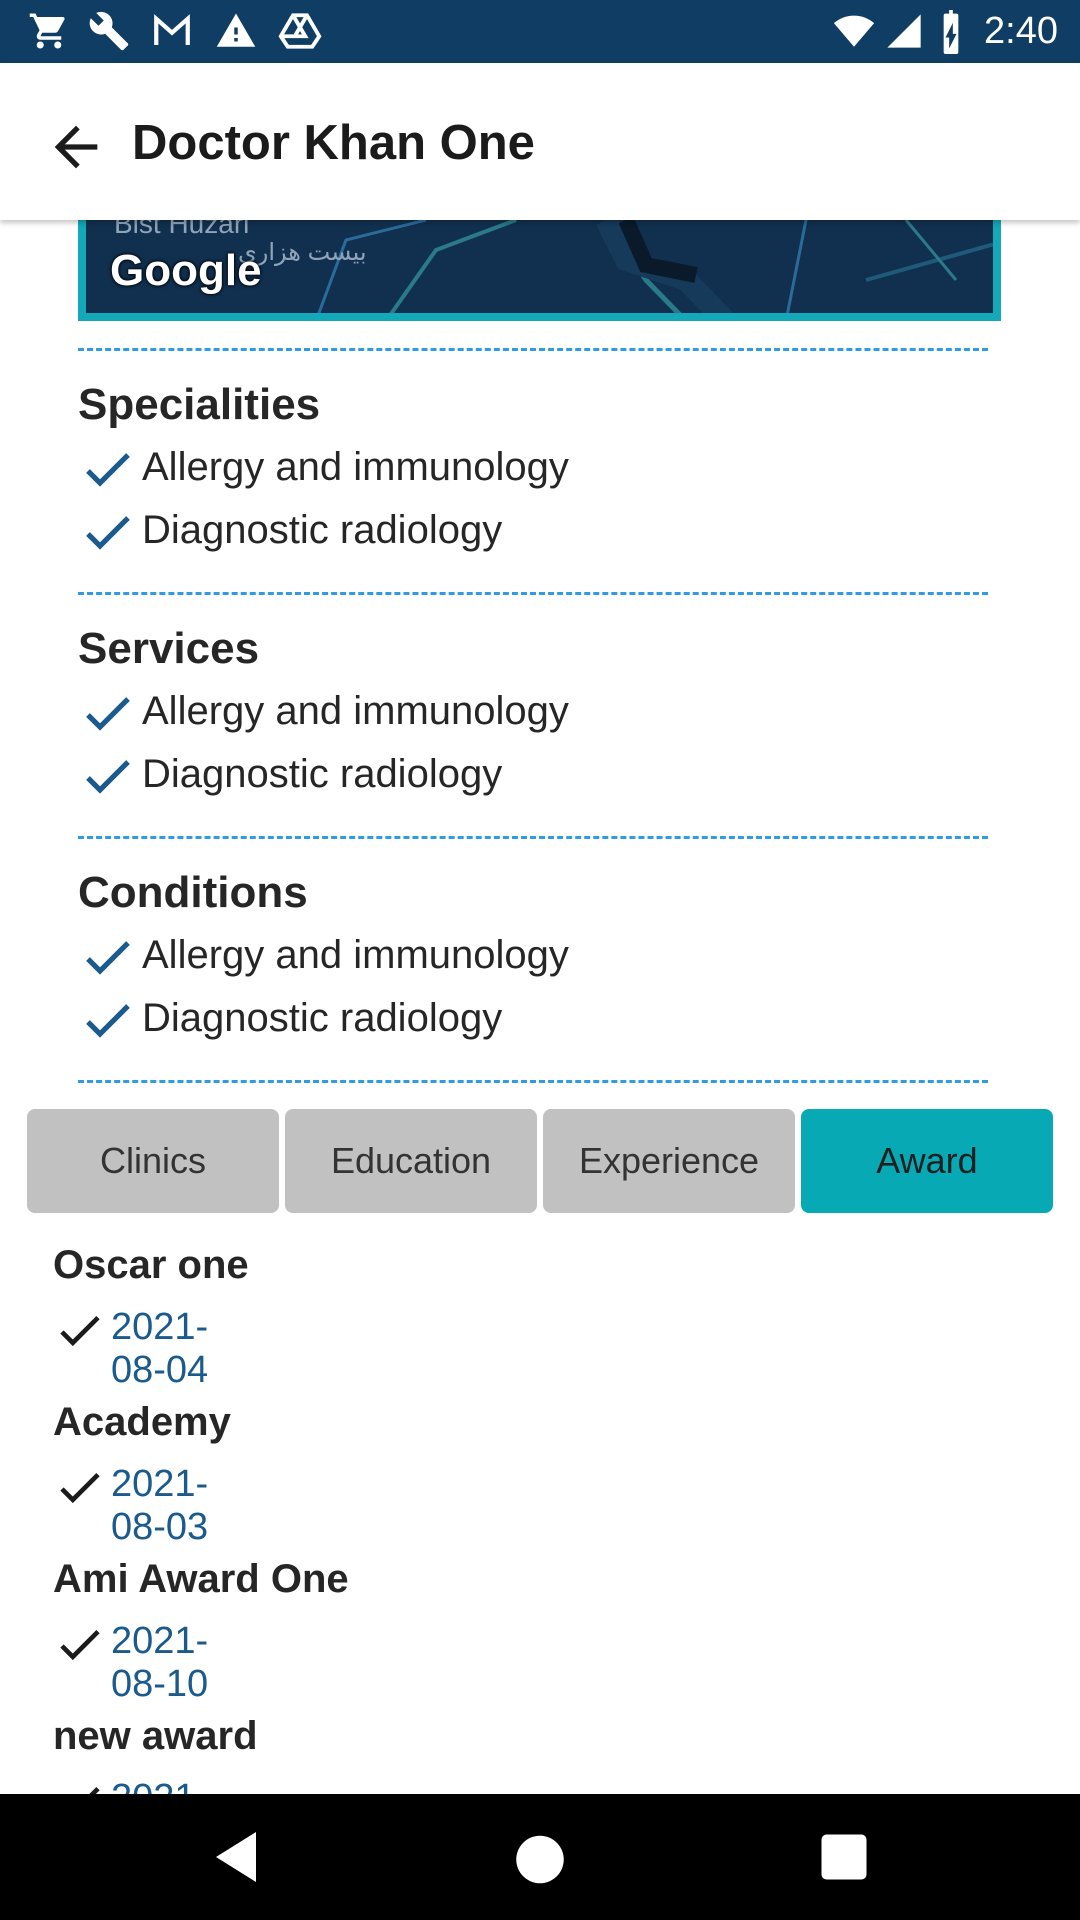 Image resolution: width=1080 pixels, height=1920 pixels. Describe the element at coordinates (76, 147) in the screenshot. I see `arrow-back-icon` at that location.